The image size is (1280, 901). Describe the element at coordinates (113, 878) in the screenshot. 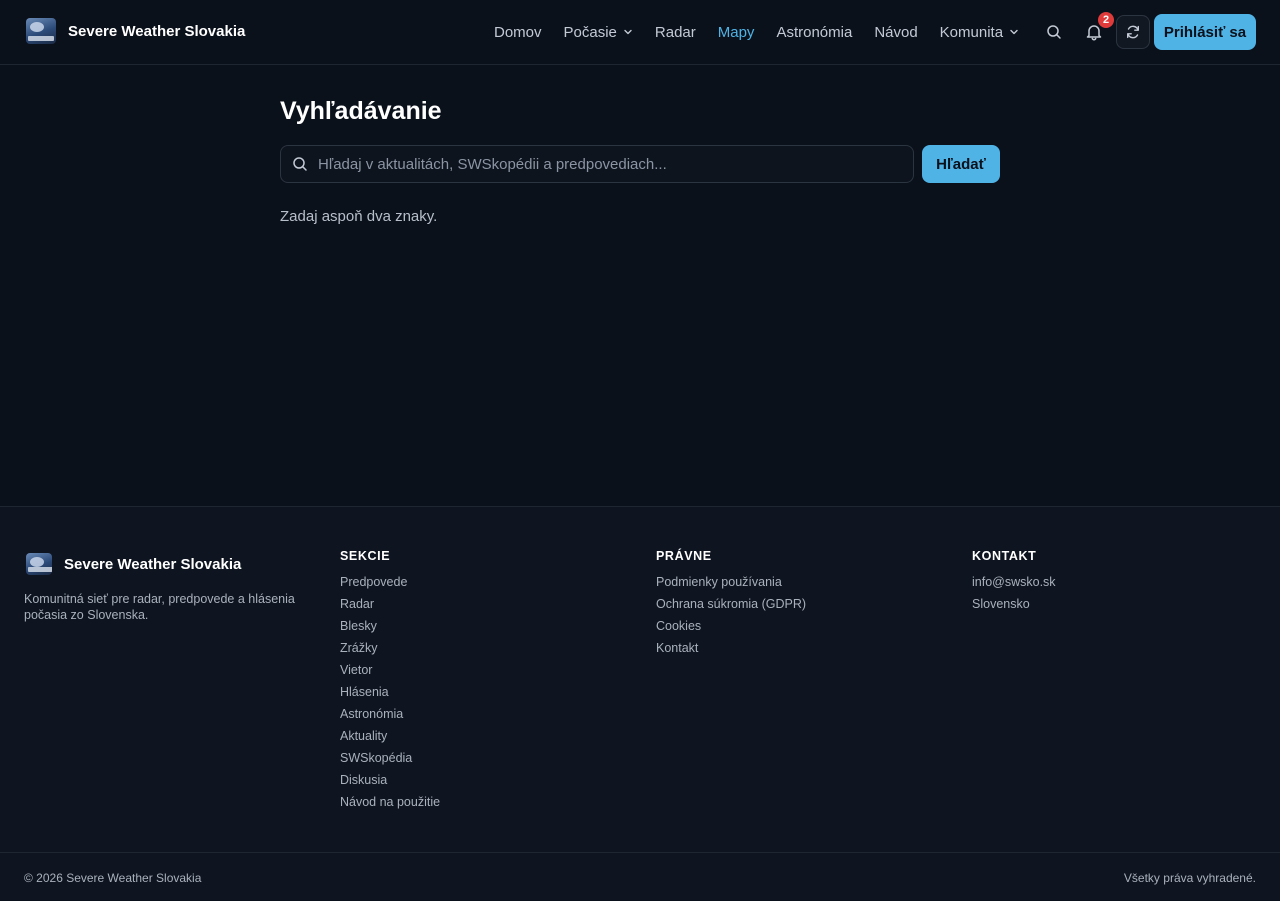

I see `copyright-text: © 2026 Severe Weather Slovakia` at that location.